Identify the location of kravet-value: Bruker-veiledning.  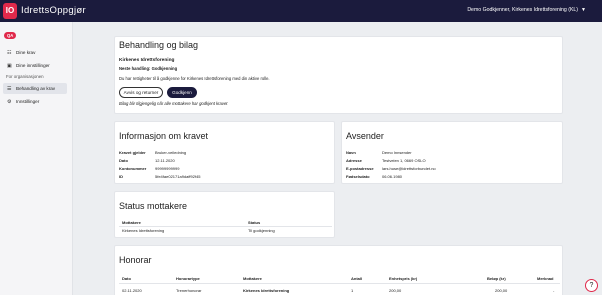
(171, 152).